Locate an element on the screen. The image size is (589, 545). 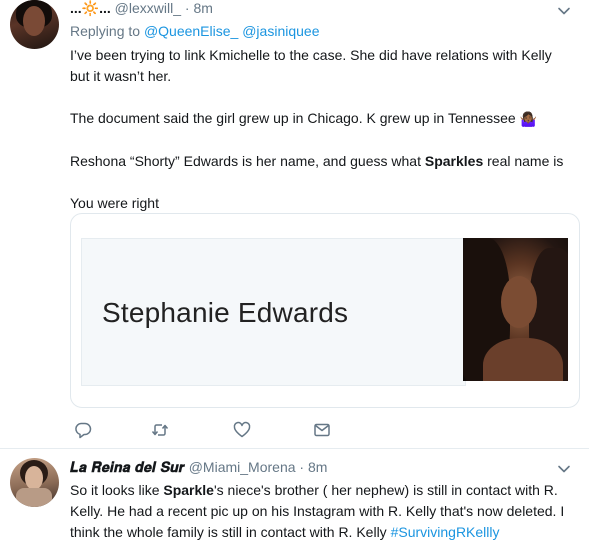
mention-link: @jasiniquee is located at coordinates (280, 31).